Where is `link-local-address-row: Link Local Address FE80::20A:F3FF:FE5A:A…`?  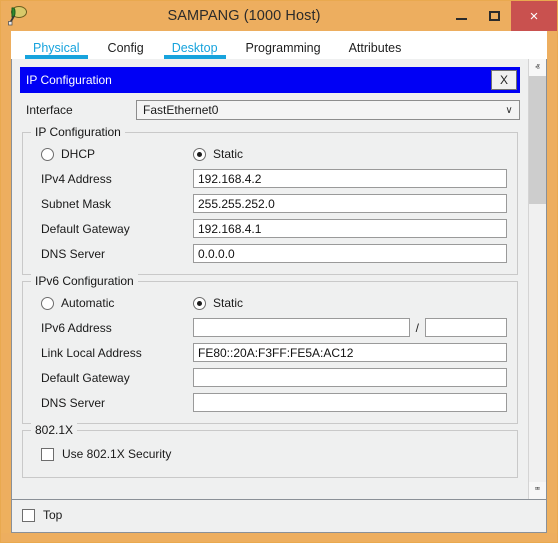
link-local-address-row: Link Local Address FE80::20A:F3FF:FE5A:A… is located at coordinates (270, 352).